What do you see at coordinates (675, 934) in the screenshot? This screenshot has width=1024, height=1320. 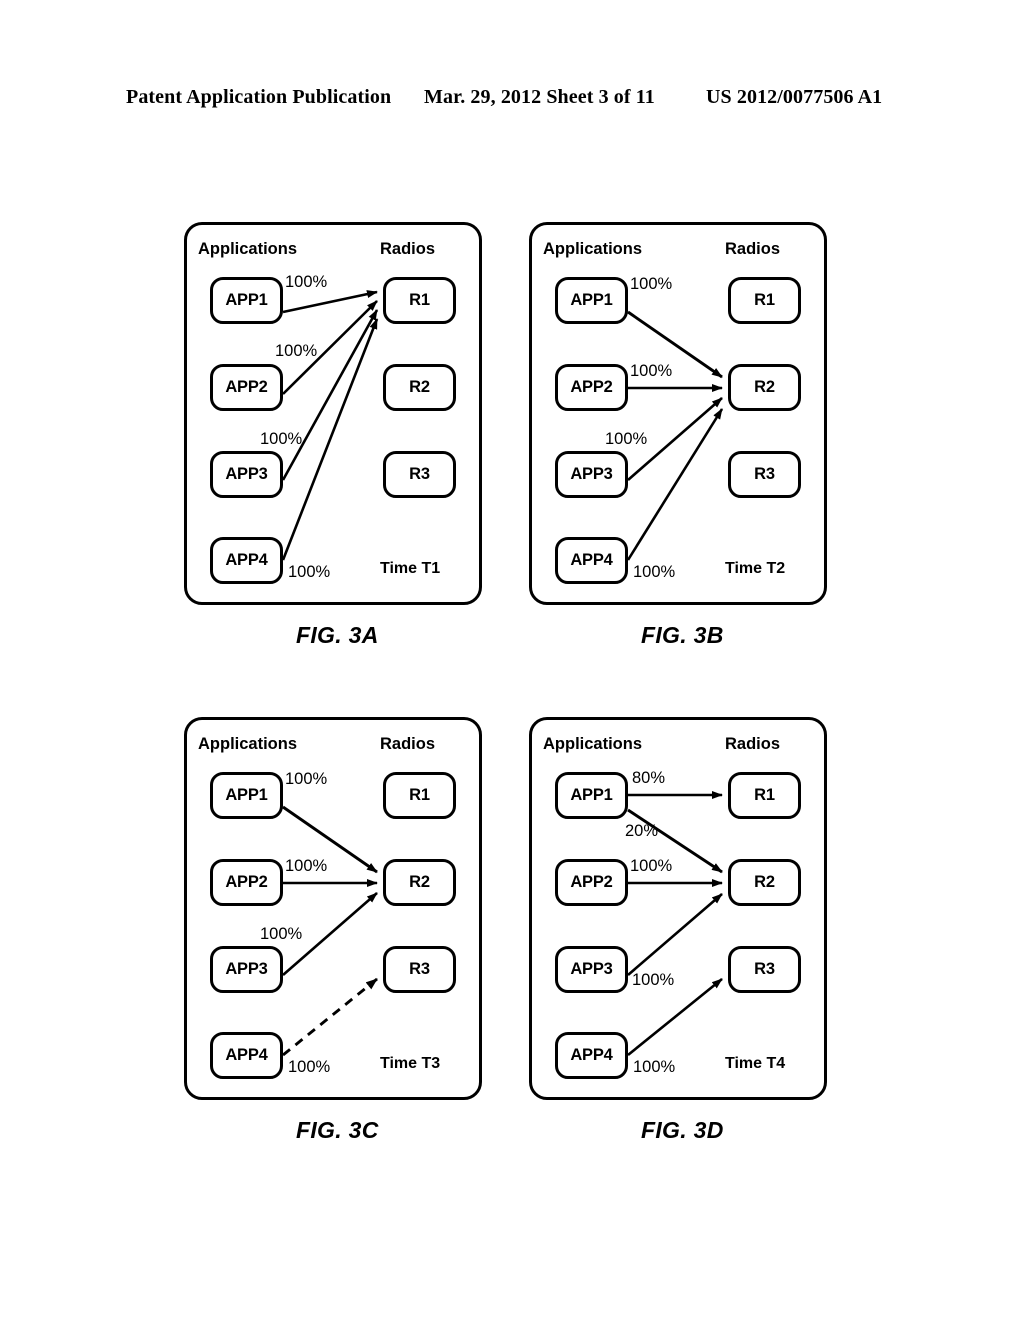 I see `edge-app3-r2` at bounding box center [675, 934].